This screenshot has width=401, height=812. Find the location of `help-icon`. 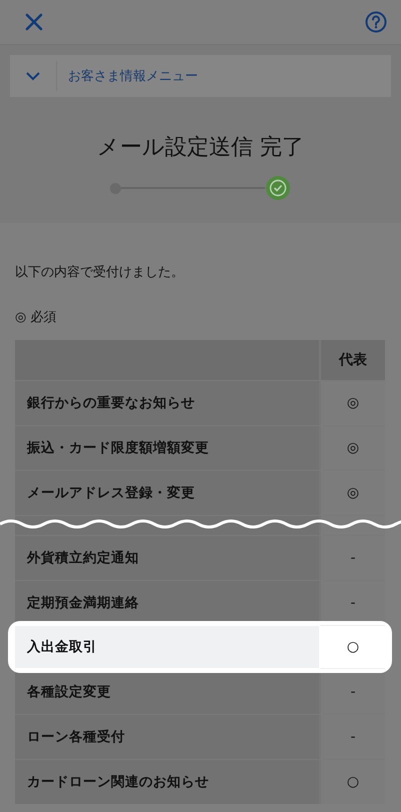

help-icon is located at coordinates (376, 22).